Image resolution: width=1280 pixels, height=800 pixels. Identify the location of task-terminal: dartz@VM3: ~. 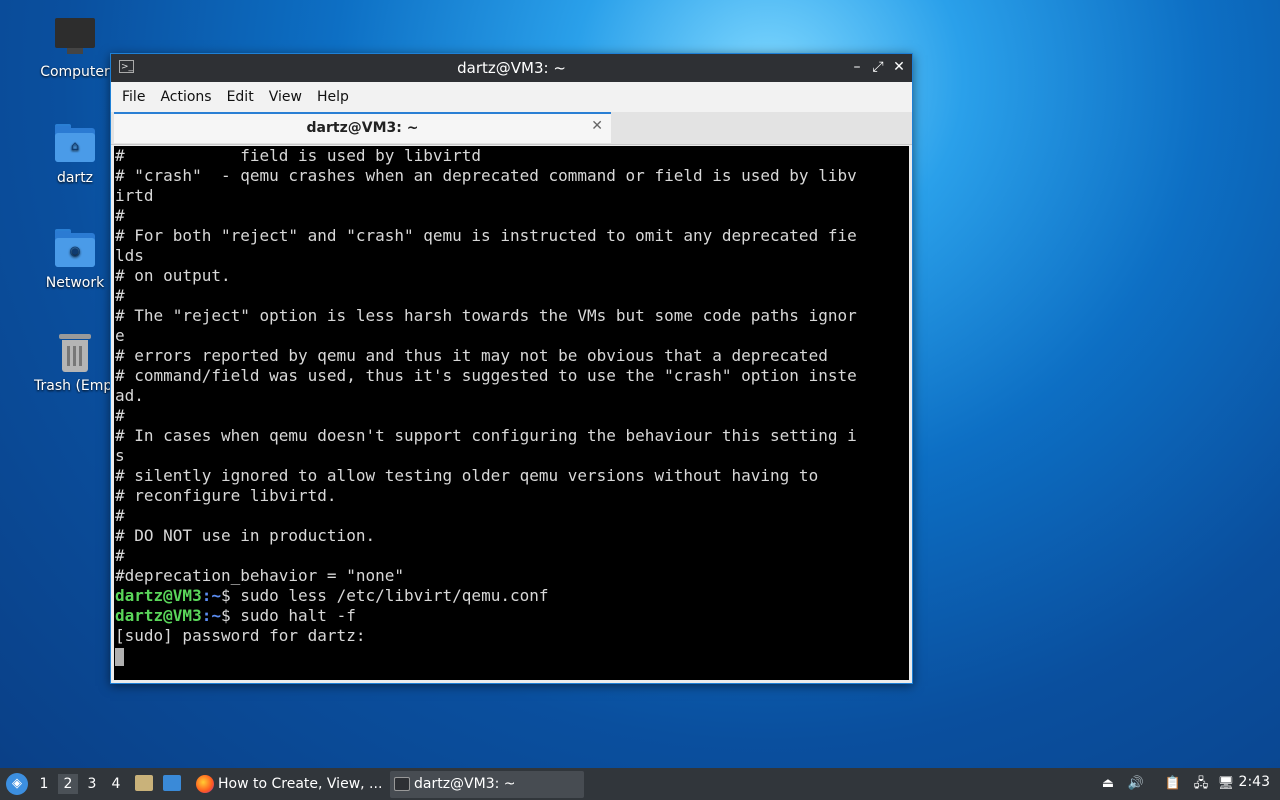
(487, 784).